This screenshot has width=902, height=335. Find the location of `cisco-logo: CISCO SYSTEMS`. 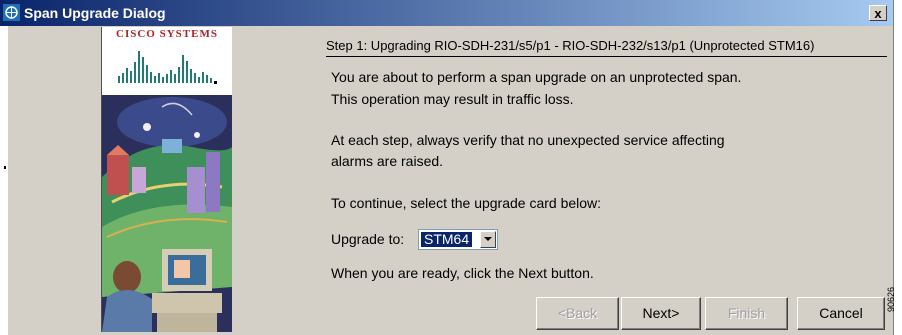

cisco-logo: CISCO SYSTEMS is located at coordinates (167, 61).